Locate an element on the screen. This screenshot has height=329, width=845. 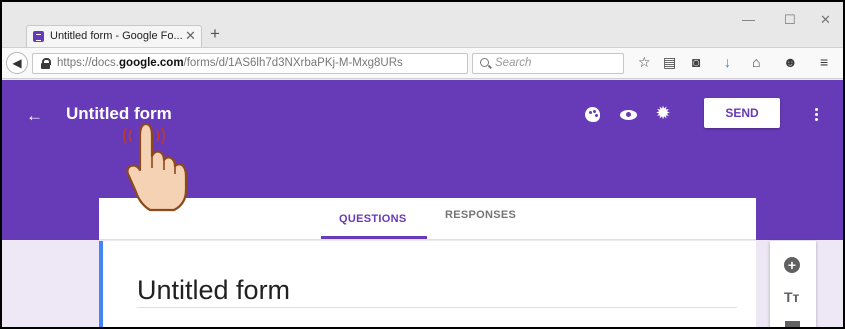
side-toolbar: + Tт is located at coordinates (793, 284).